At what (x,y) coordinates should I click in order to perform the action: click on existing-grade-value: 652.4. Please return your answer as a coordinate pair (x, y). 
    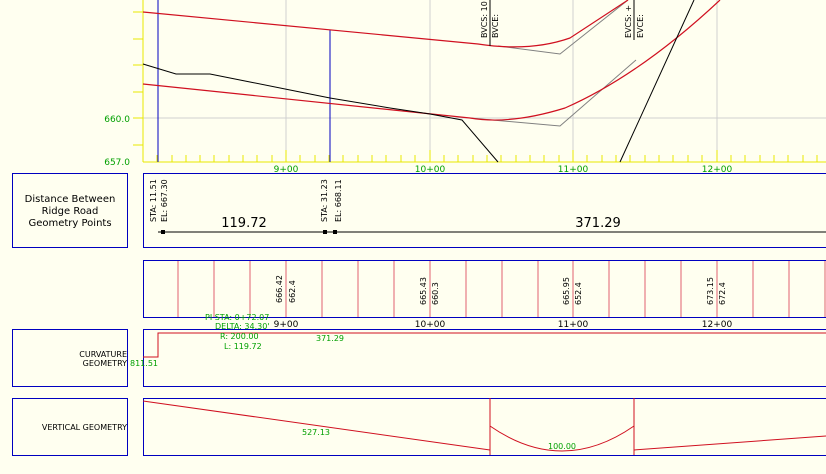
    Looking at the image, I should click on (578, 293).